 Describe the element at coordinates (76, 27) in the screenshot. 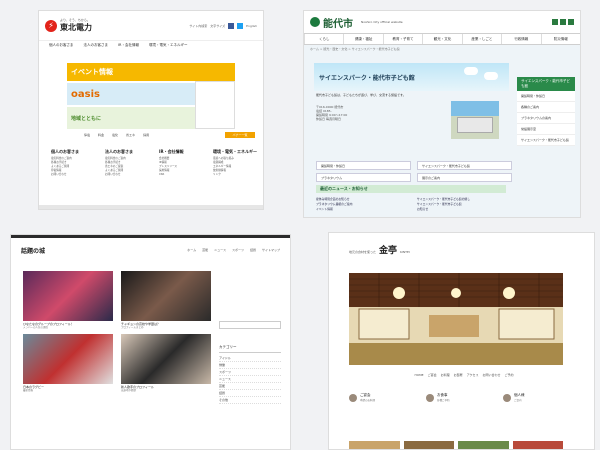

I see `brand-name: 東北電力` at that location.